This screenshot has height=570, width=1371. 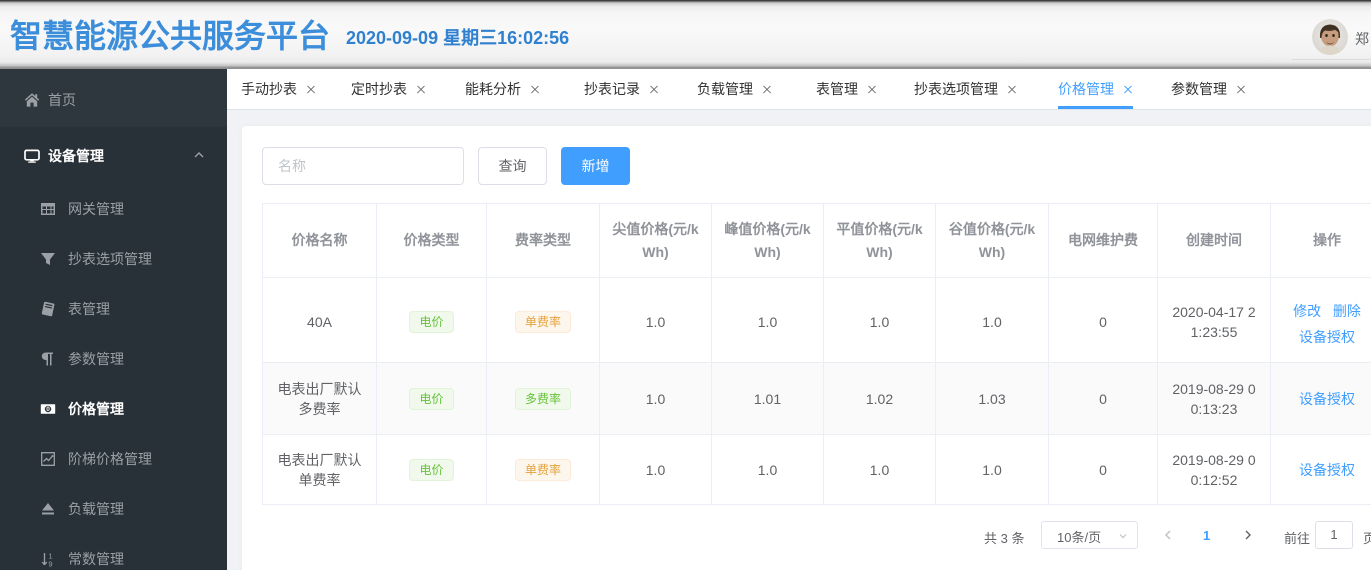 What do you see at coordinates (50, 564) in the screenshot?
I see `svg-text: 9` at bounding box center [50, 564].